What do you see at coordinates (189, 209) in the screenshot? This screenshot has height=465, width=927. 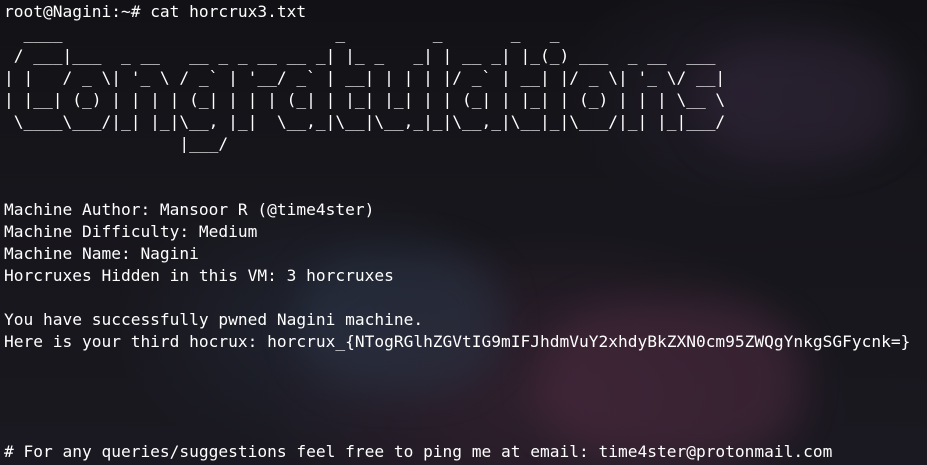 I see `machine-author: Machine Author: Mansoor R (@time4ster)` at bounding box center [189, 209].